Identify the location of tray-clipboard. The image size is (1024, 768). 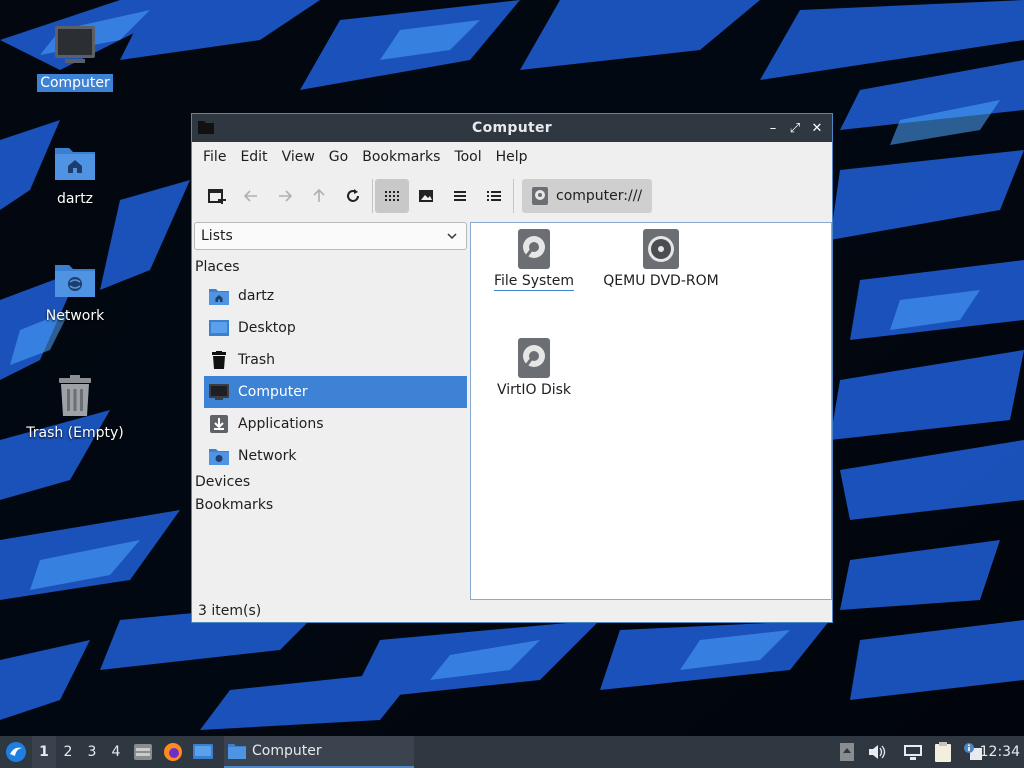
(943, 752).